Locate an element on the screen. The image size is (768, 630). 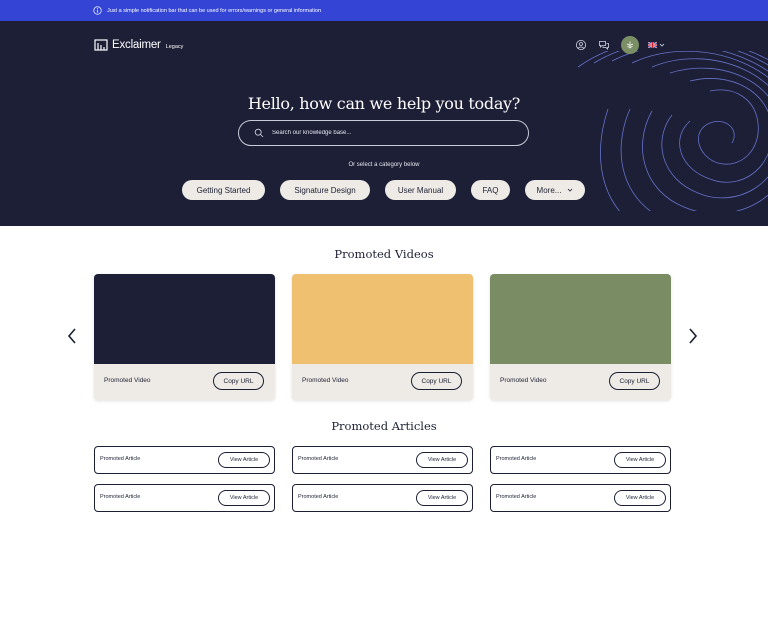
category-label: Signature Design is located at coordinates (325, 190).